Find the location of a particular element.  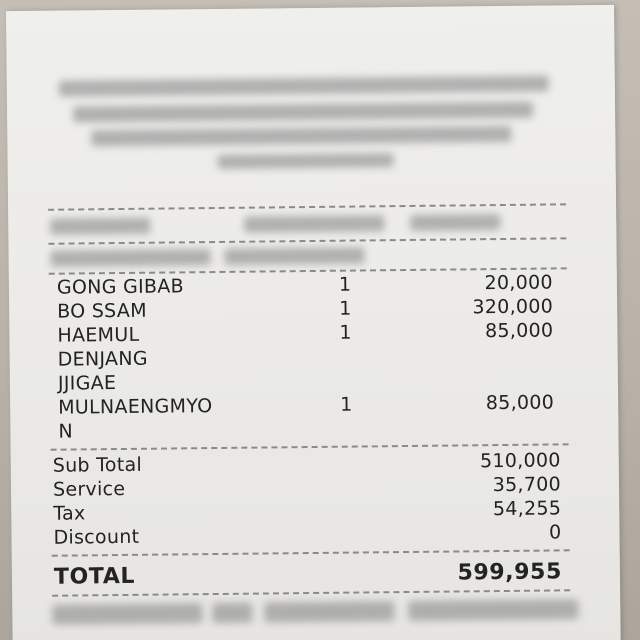

discount-label: Discount is located at coordinates (96, 537).